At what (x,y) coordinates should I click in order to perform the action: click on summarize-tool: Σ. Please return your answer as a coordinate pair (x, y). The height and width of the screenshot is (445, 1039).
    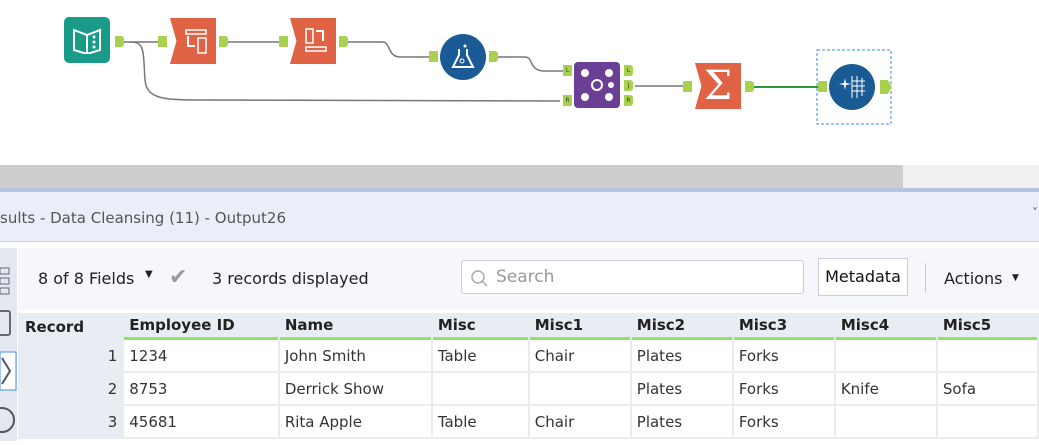
    Looking at the image, I should click on (718, 86).